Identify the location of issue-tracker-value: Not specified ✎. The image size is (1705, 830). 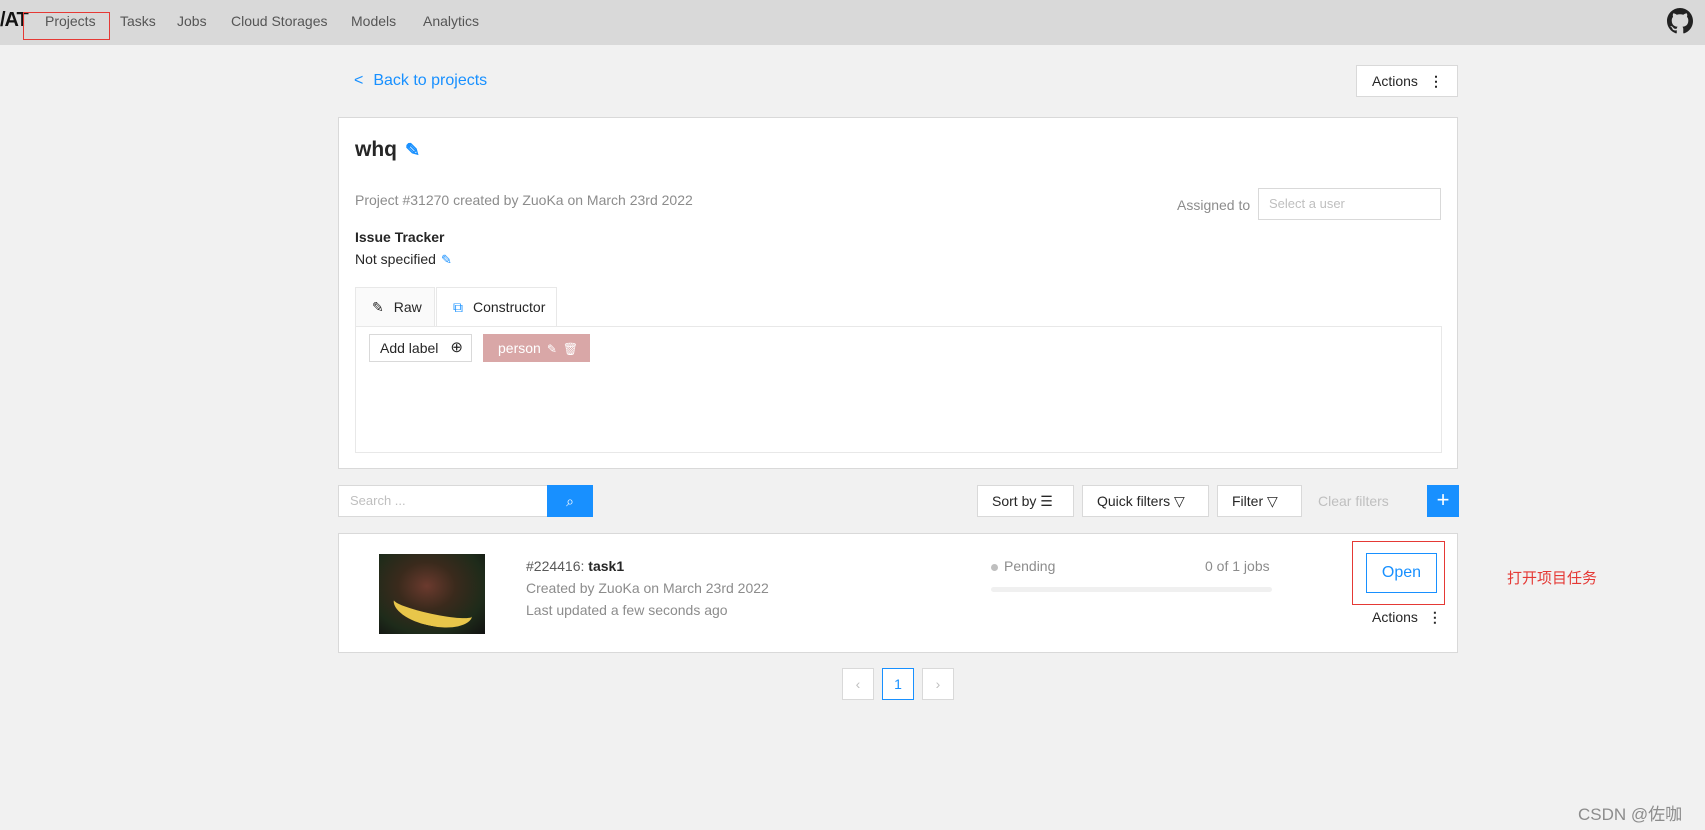
(403, 259).